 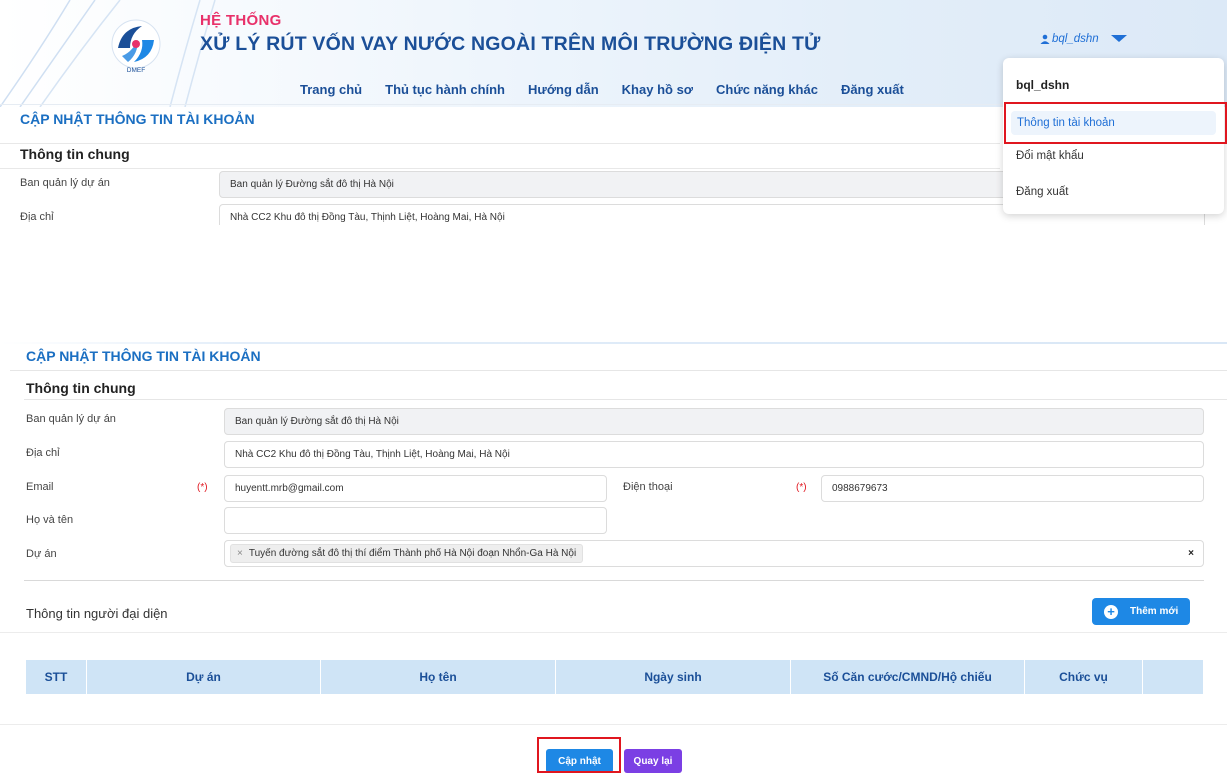 I want to click on full-name-label: Họ và tên, so click(x=50, y=520).